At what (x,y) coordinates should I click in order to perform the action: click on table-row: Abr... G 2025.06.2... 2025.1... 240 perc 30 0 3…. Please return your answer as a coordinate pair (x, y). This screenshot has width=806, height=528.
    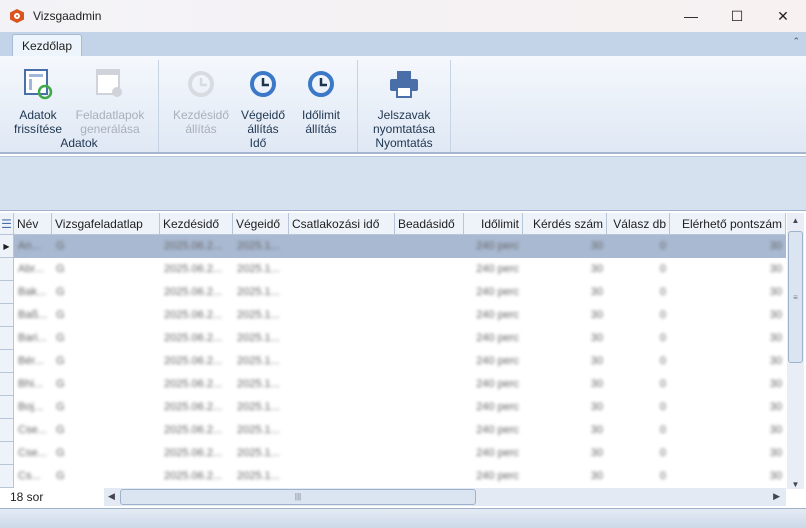
    Looking at the image, I should click on (393, 269).